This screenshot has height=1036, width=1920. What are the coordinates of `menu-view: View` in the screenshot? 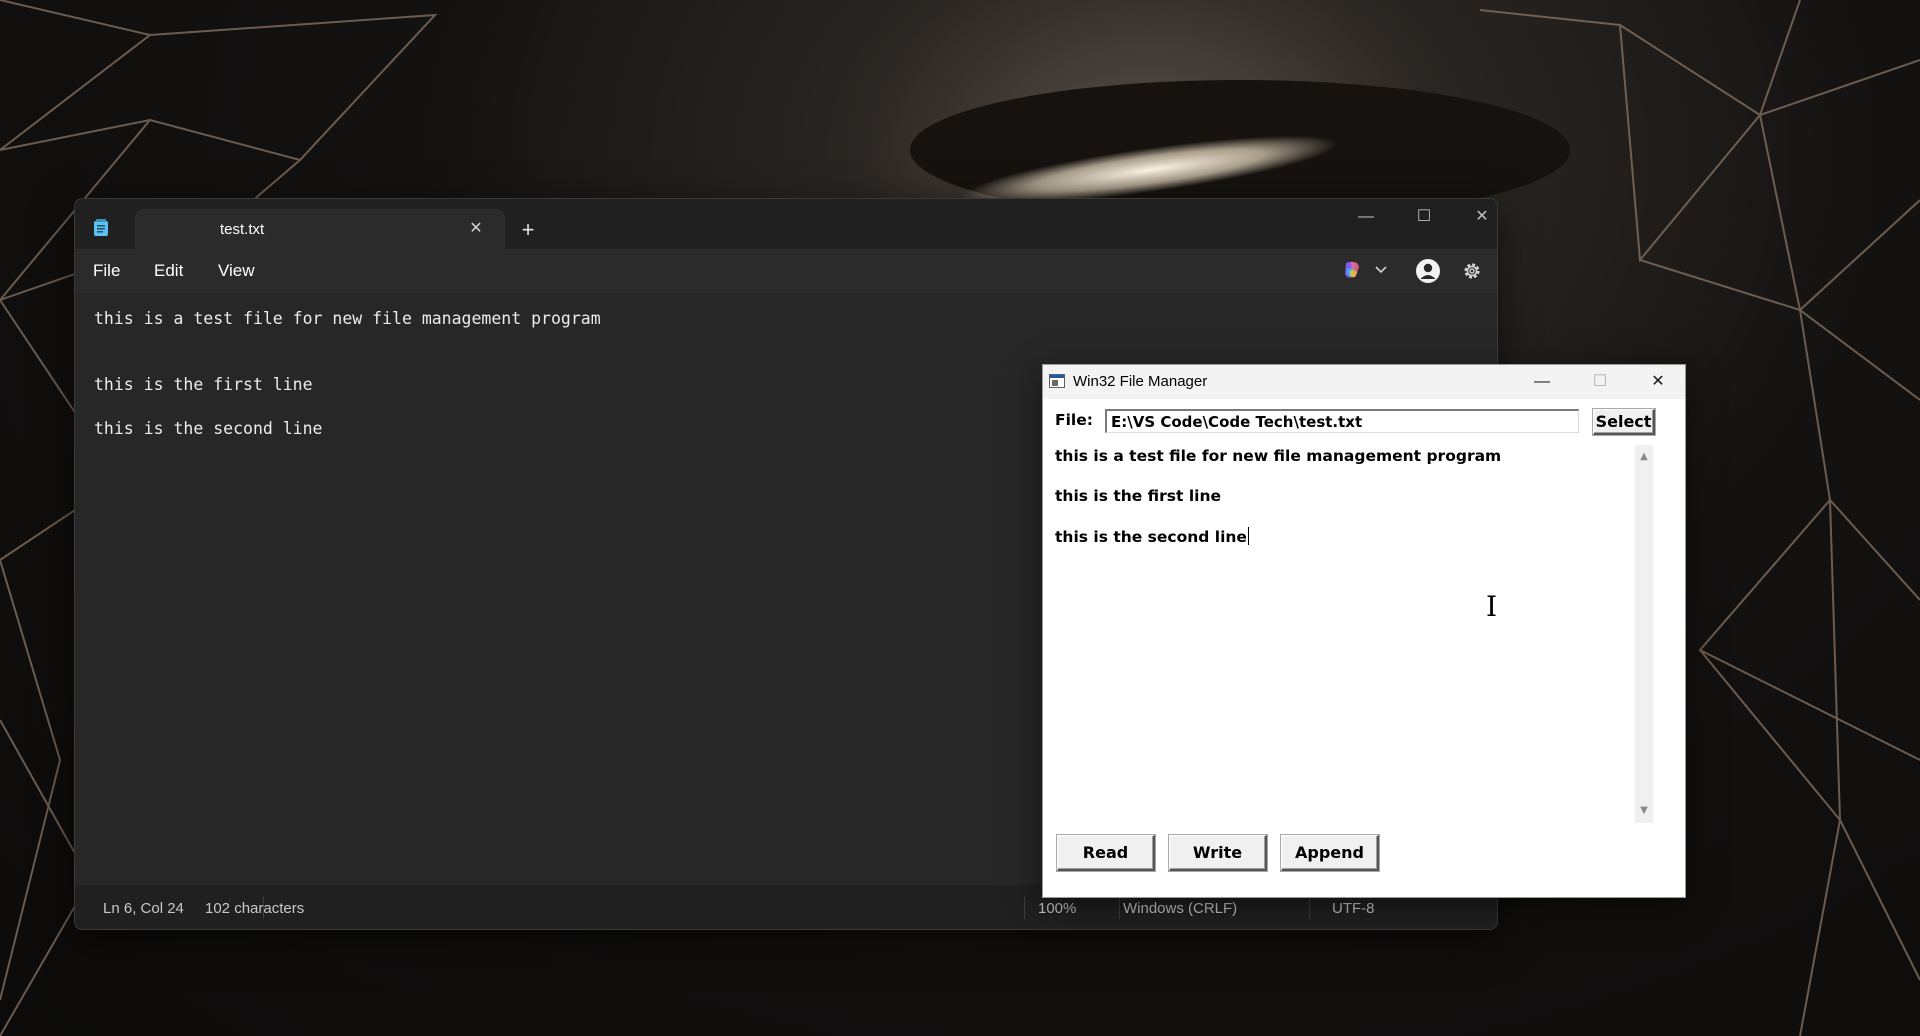 It's located at (236, 271).